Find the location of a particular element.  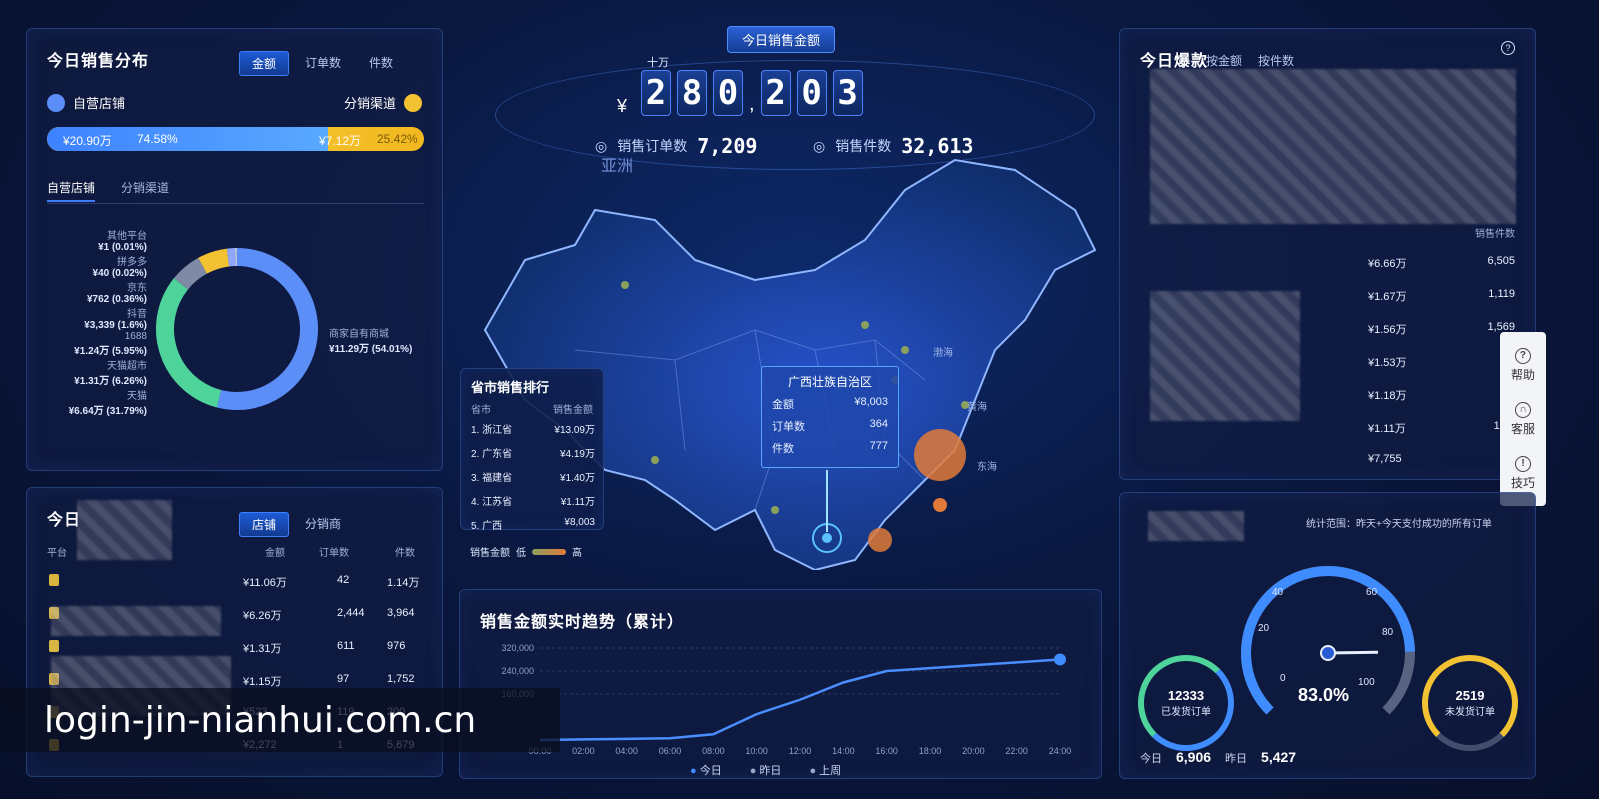

blurred-content is located at coordinates (1333, 146).